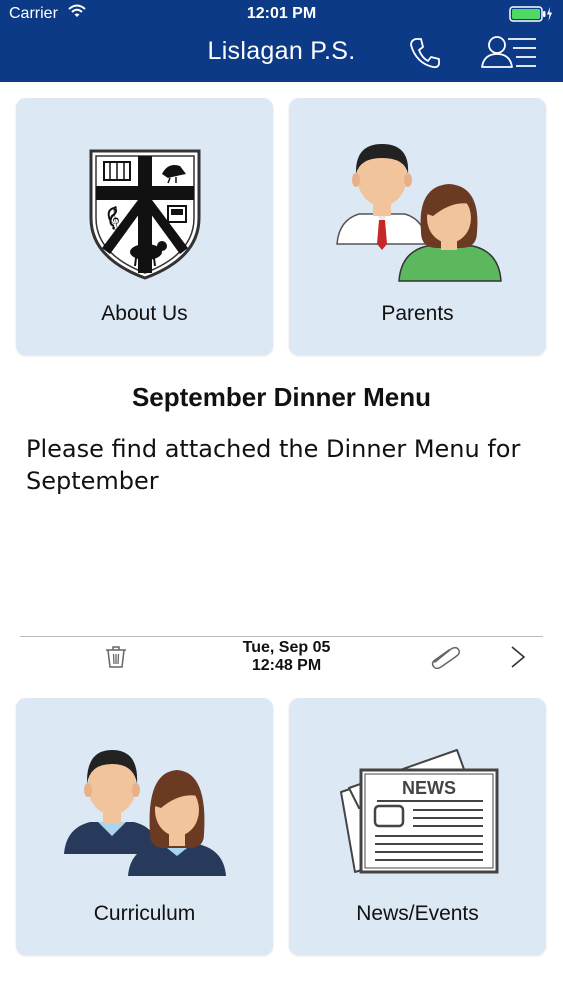 The width and height of the screenshot is (563, 1000). What do you see at coordinates (281, 51) in the screenshot?
I see `app-title: Lislagan P.S.` at bounding box center [281, 51].